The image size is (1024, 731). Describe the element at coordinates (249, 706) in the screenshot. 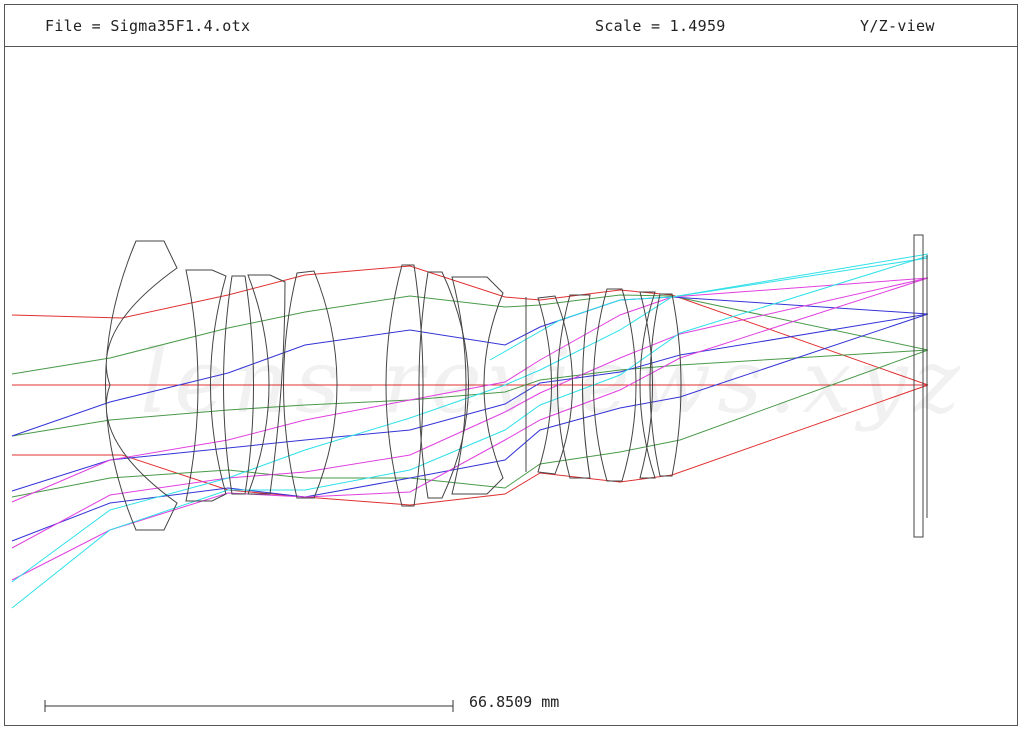

I see `scale-bar` at that location.